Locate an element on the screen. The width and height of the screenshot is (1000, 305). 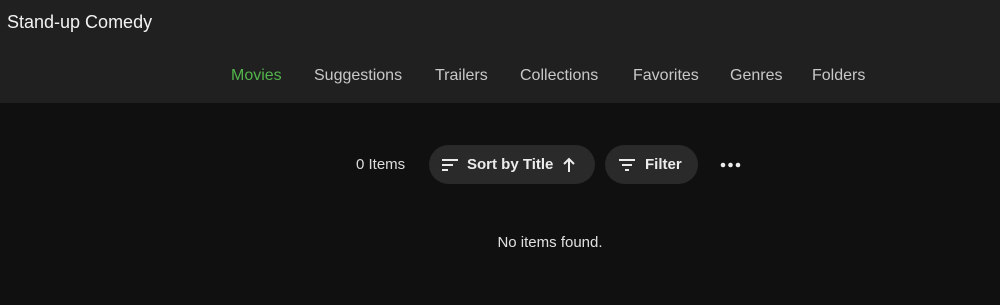
library-toolbar: 0 Items Sort by Title Filter is located at coordinates (500, 165).